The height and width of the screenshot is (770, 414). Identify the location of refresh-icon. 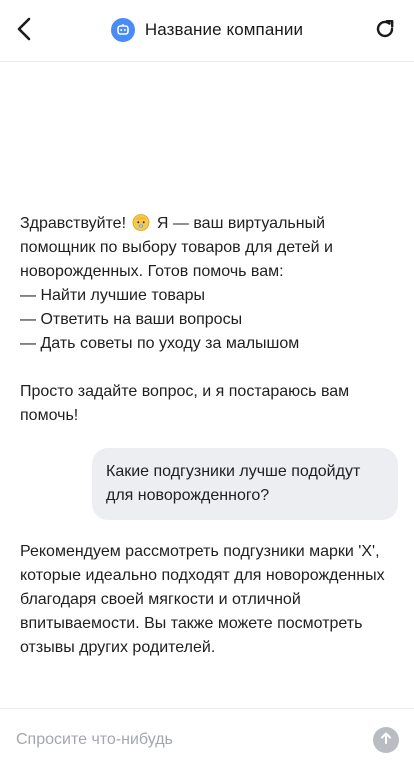
(385, 31).